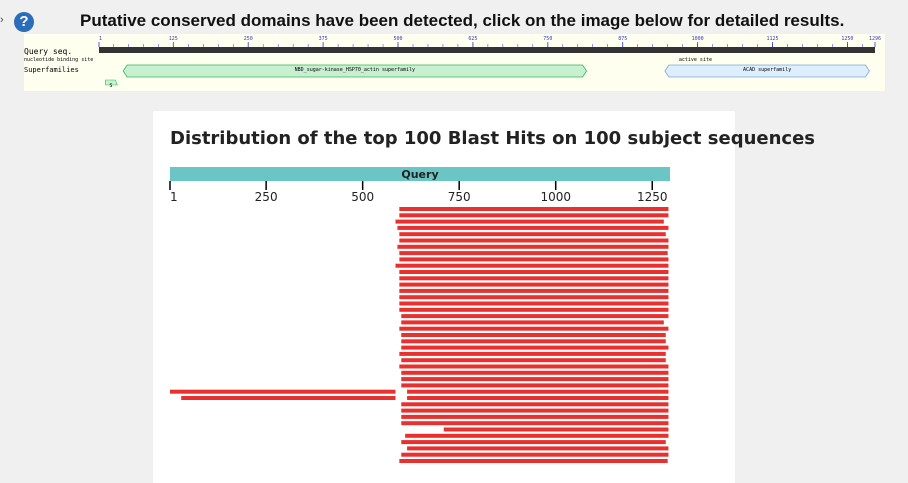 The height and width of the screenshot is (483, 908). What do you see at coordinates (622, 39) in the screenshot?
I see `ruler-tick-label: 875` at bounding box center [622, 39].